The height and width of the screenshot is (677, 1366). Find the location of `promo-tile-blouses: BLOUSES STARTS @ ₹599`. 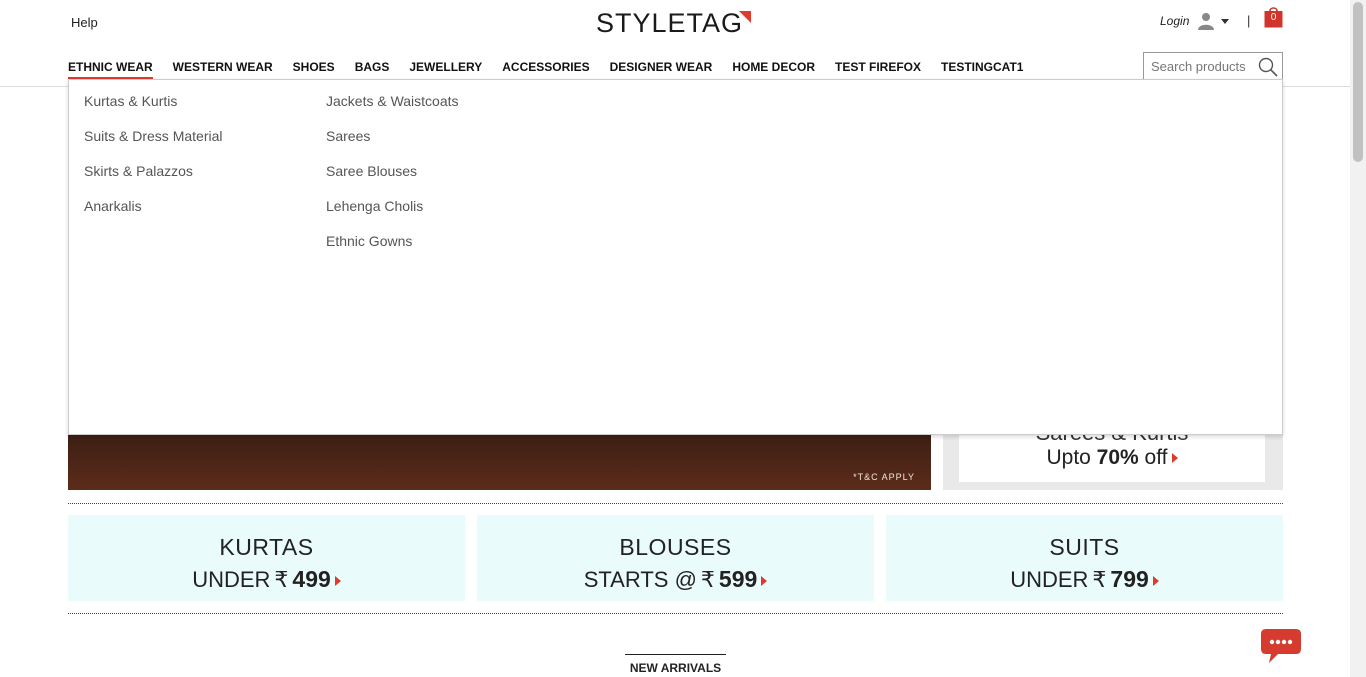

promo-tile-blouses: BLOUSES STARTS @ ₹599 is located at coordinates (675, 558).